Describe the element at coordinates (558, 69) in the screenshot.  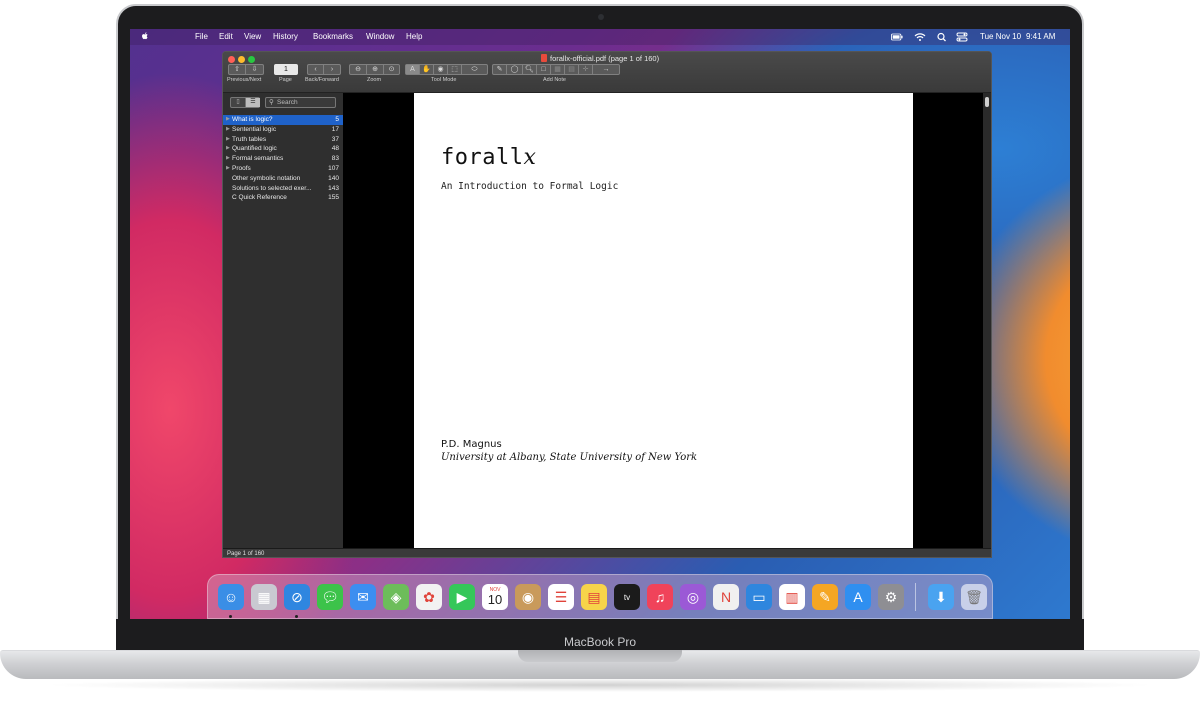
I see `strike-icon: ▦` at that location.